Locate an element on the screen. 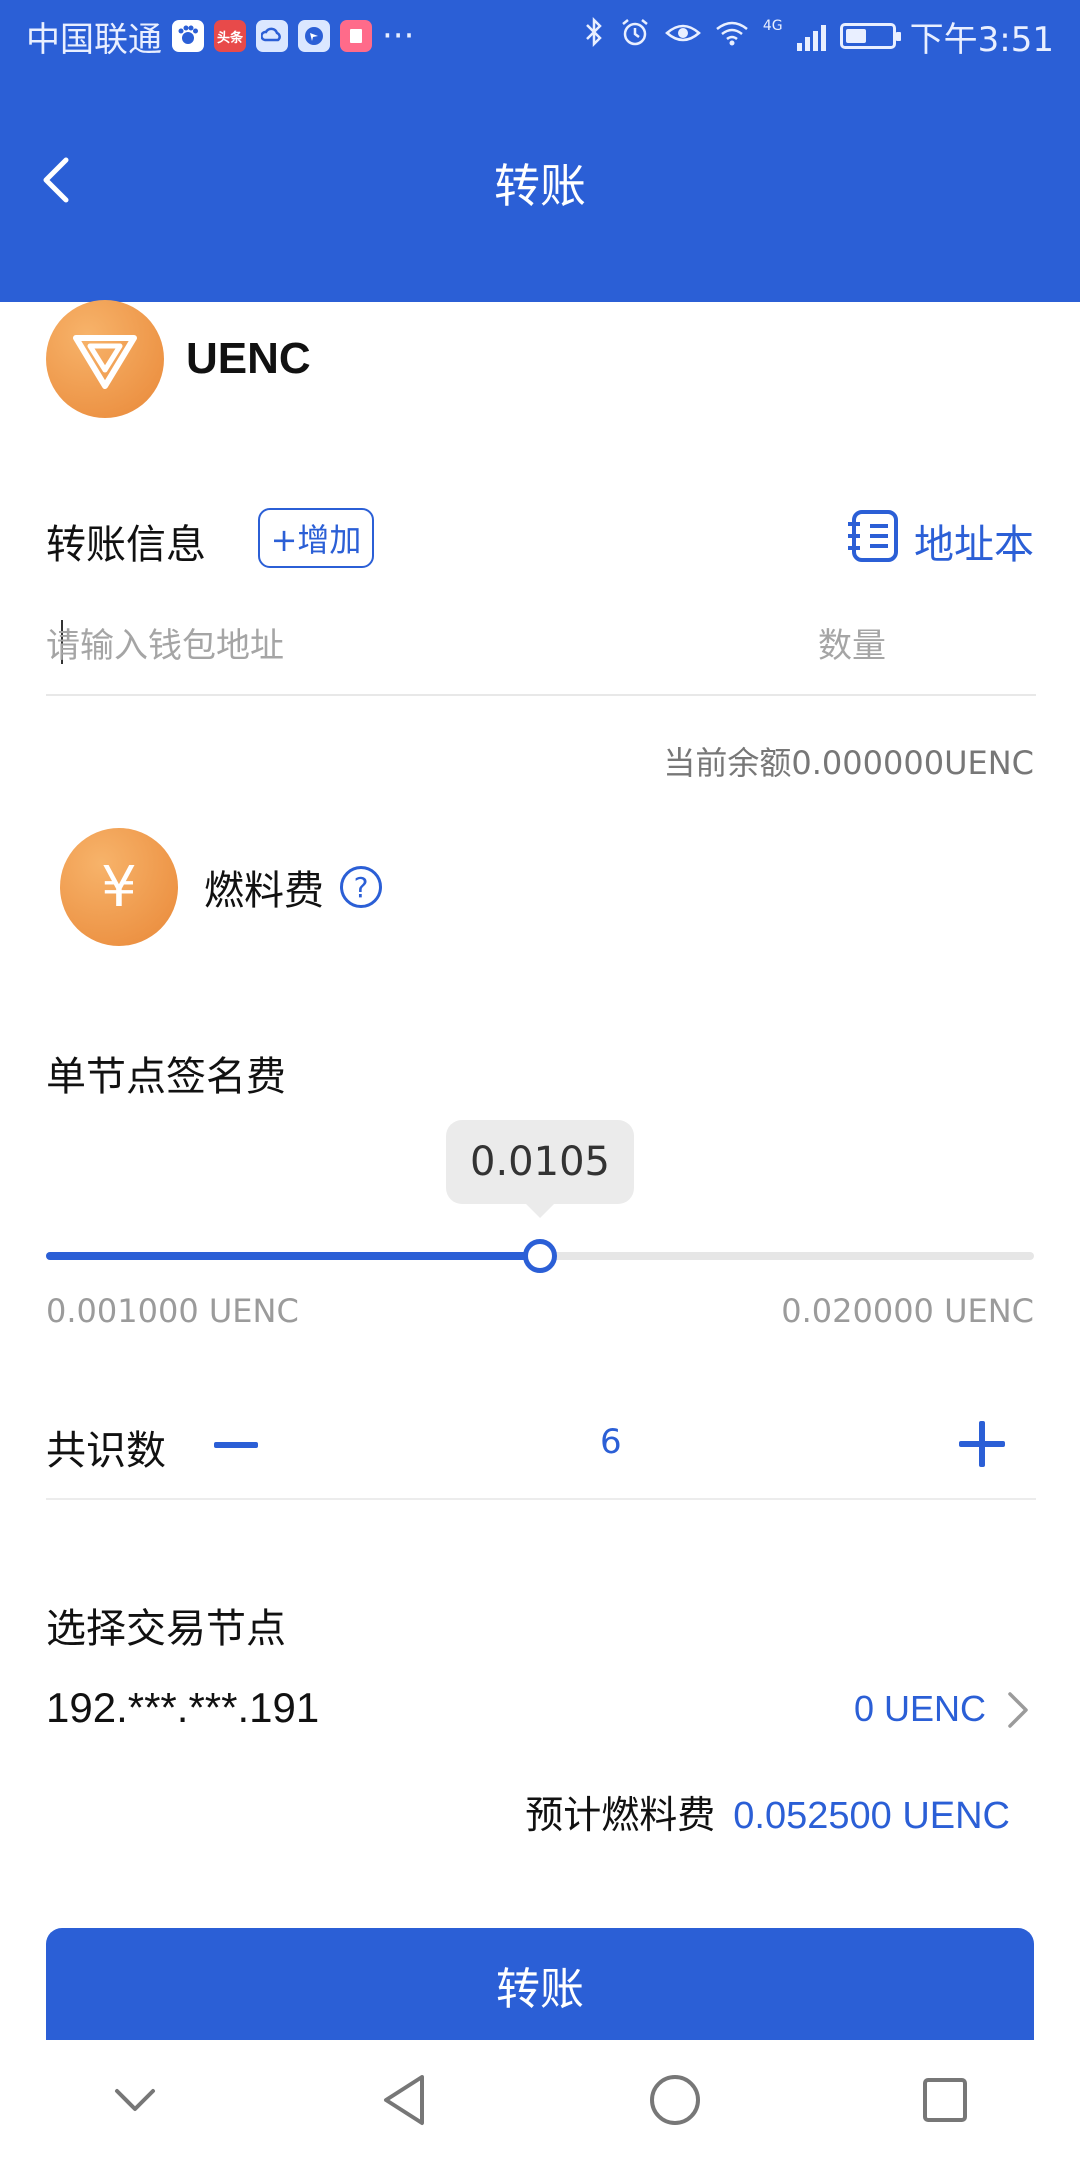  node-select-row: 192.***.***.191 0 UENC is located at coordinates (541, 1713).